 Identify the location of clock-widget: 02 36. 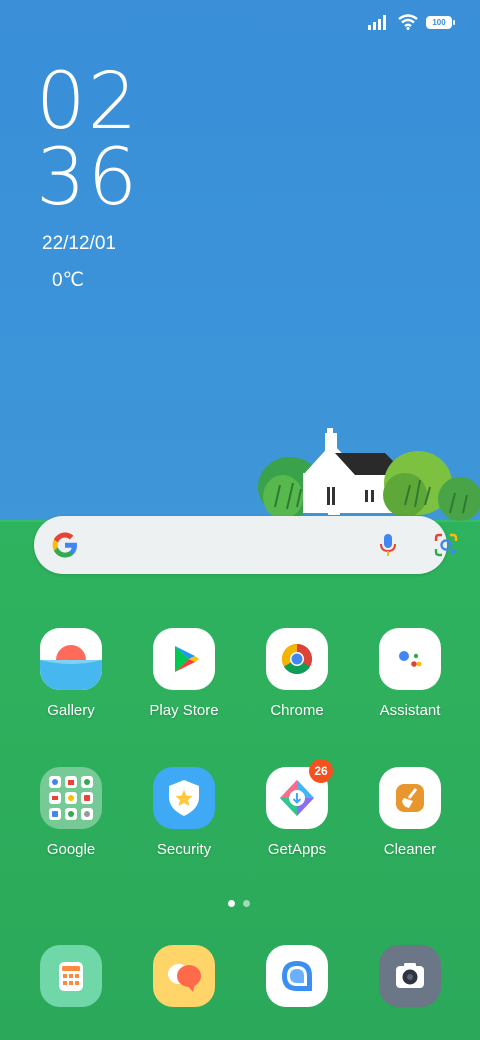
(88, 140).